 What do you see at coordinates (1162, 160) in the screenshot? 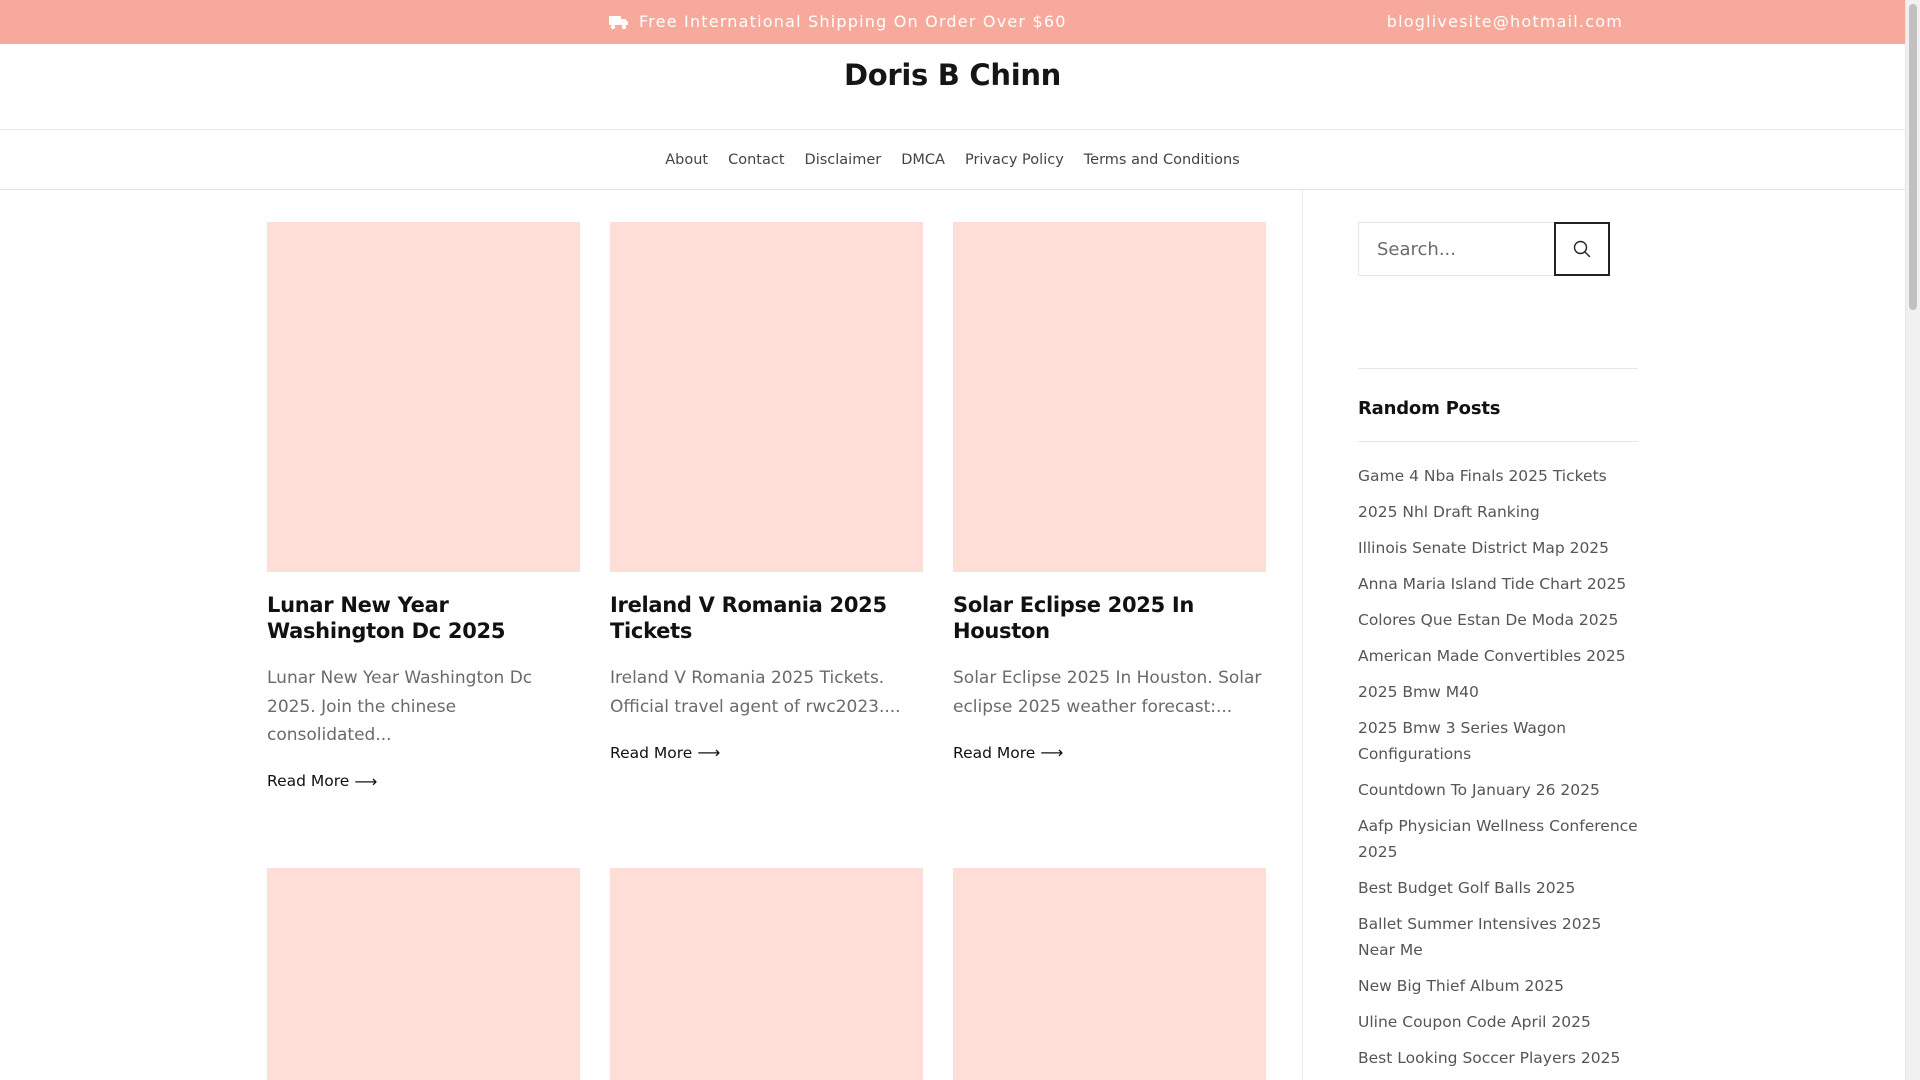
I see `nav-item-terms-and-conditions: Terms and Conditions` at bounding box center [1162, 160].